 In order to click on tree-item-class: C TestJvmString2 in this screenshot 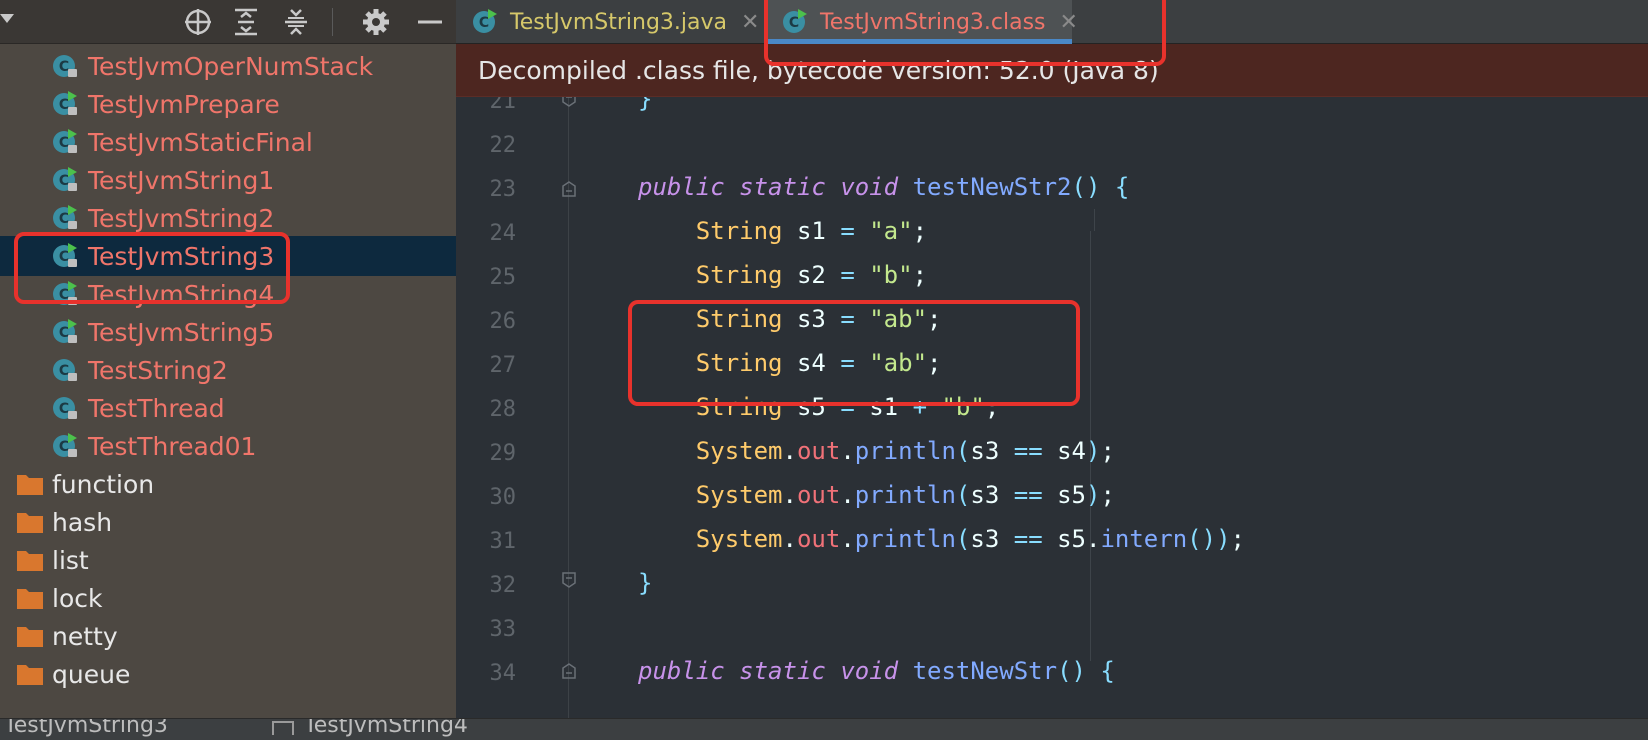, I will do `click(228, 218)`.